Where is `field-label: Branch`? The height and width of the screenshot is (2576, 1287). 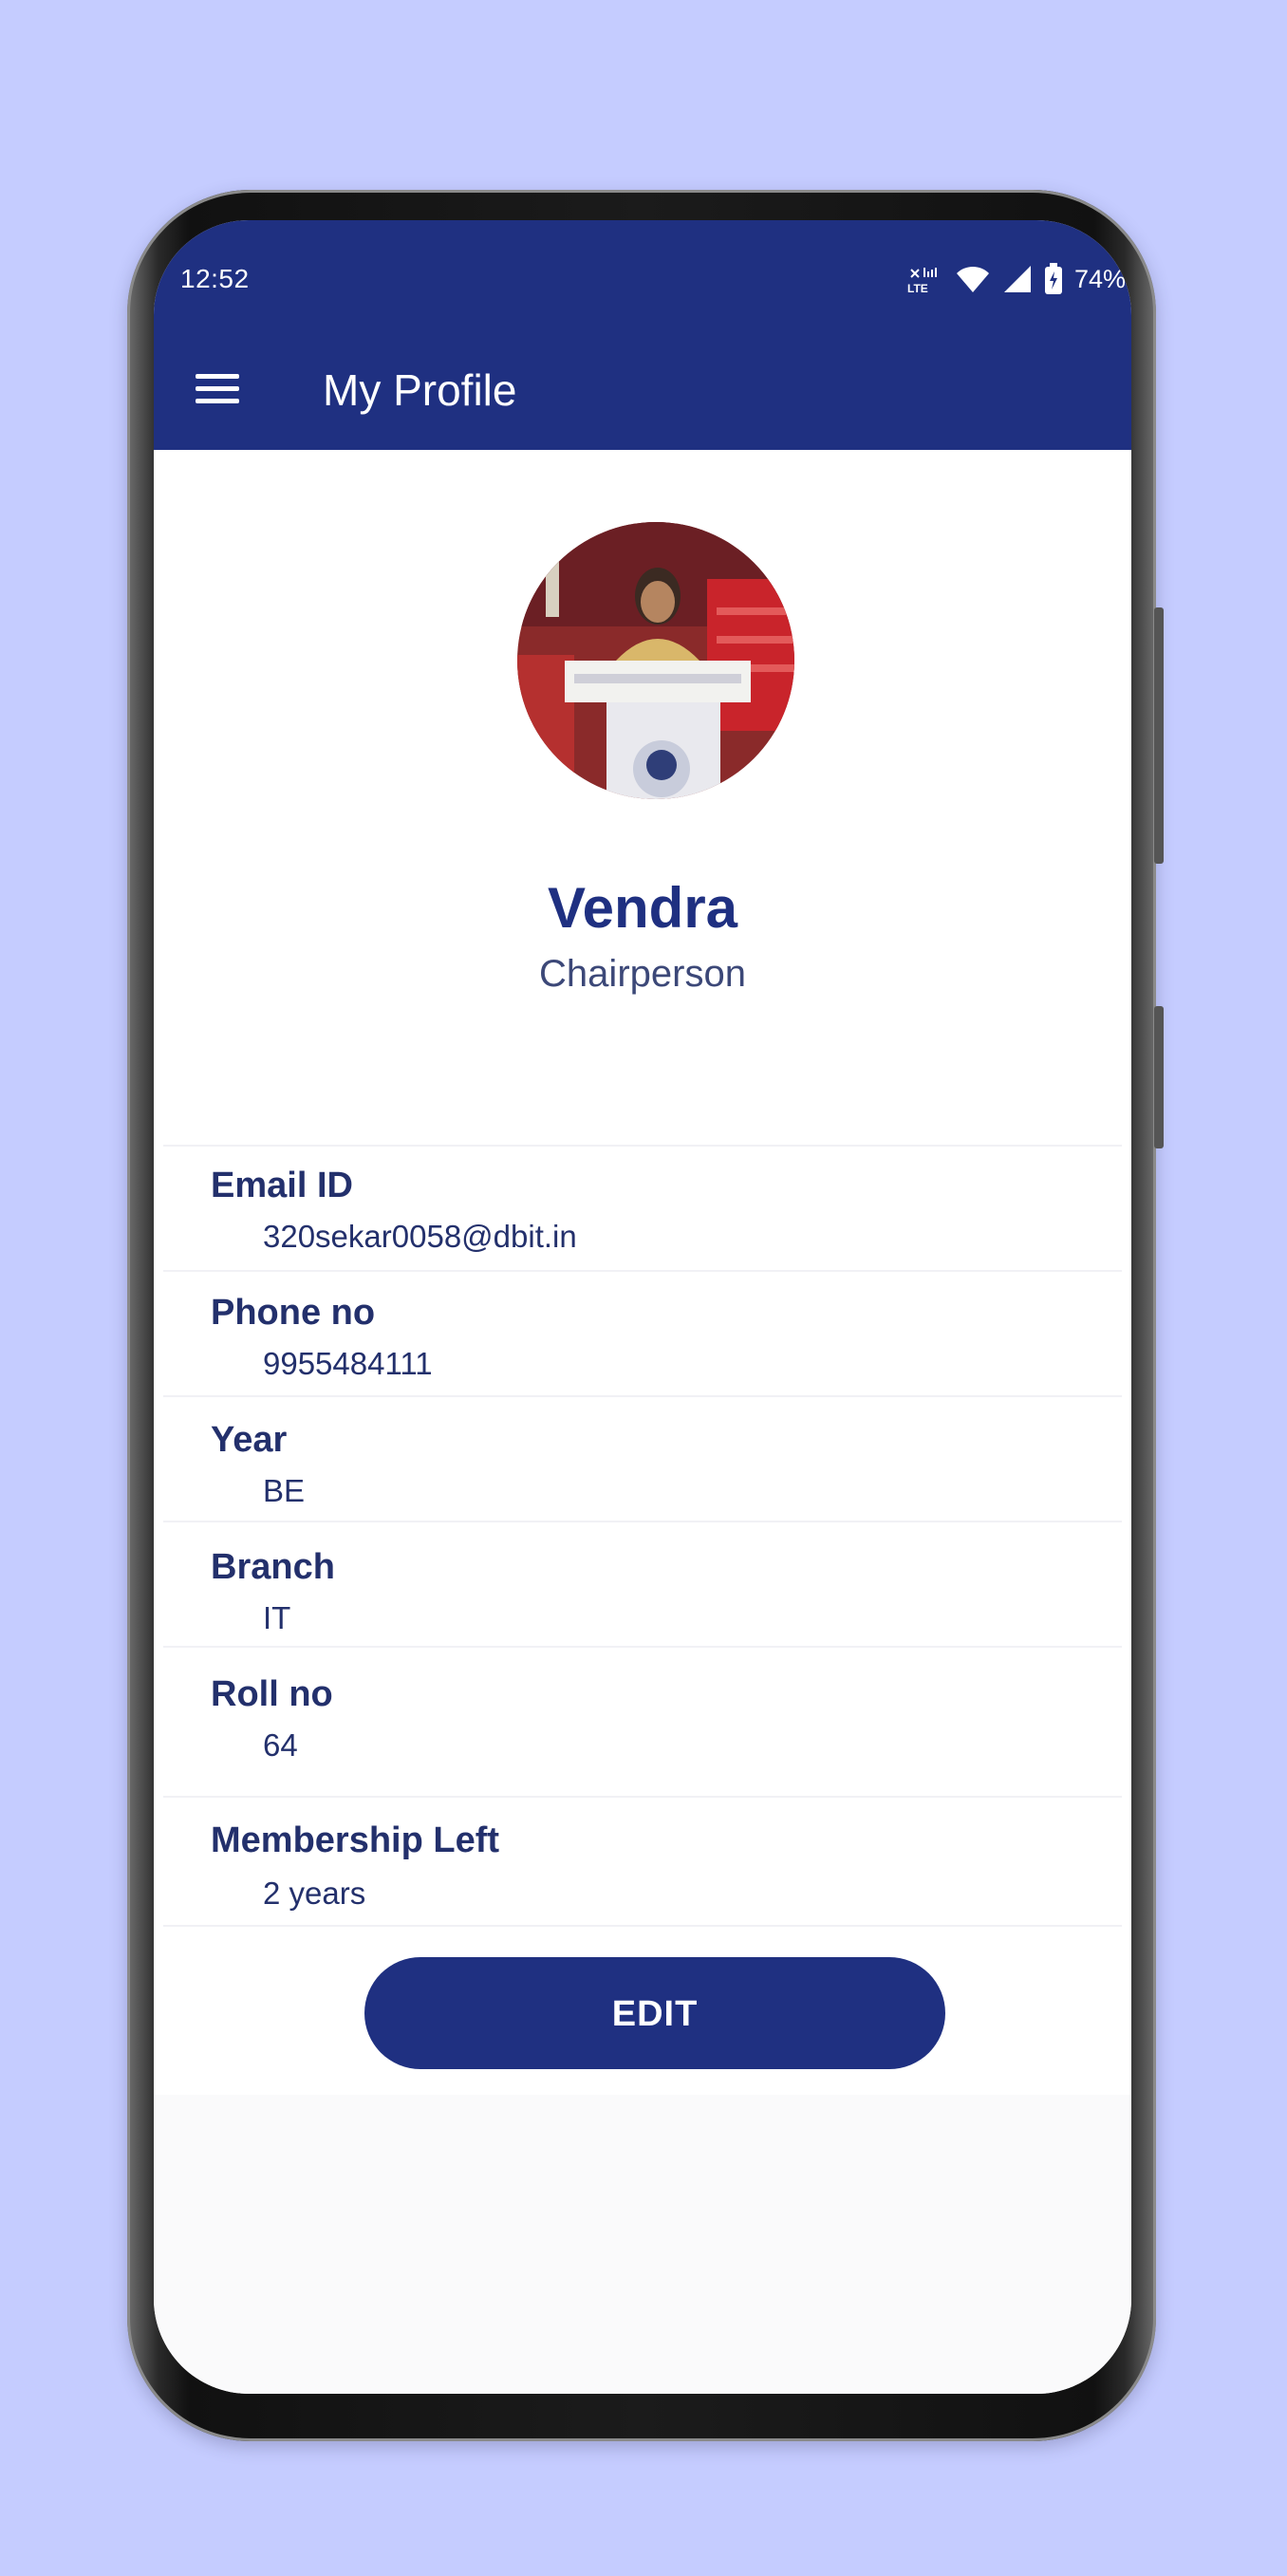 field-label: Branch is located at coordinates (273, 1567).